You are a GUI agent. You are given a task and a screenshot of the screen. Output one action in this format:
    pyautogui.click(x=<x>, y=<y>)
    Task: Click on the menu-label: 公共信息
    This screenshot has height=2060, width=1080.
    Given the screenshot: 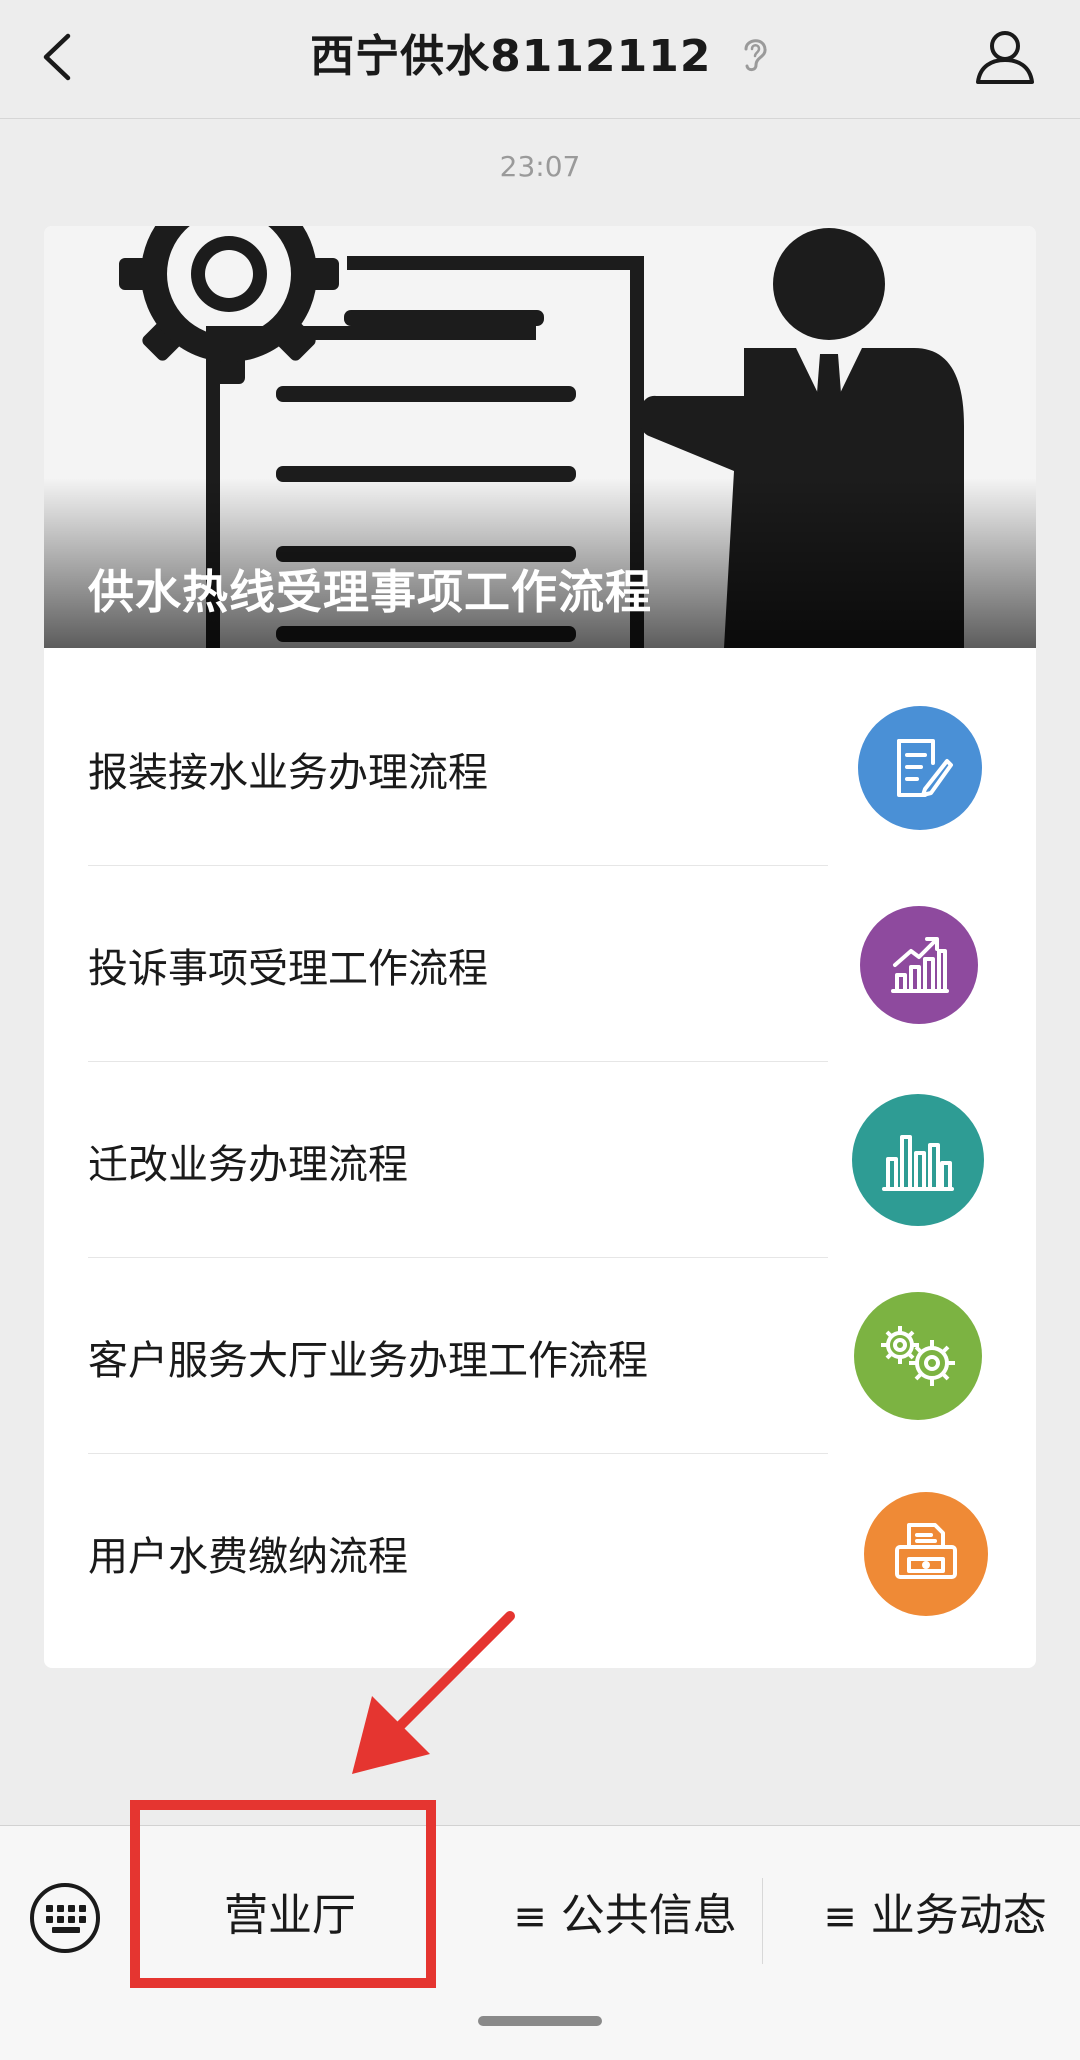 What is the action you would take?
    pyautogui.click(x=648, y=1915)
    